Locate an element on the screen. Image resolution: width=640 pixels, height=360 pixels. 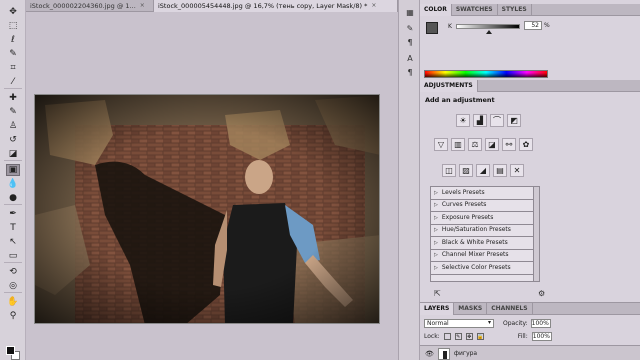
black-white-icon: ◪ is located at coordinates (492, 144).